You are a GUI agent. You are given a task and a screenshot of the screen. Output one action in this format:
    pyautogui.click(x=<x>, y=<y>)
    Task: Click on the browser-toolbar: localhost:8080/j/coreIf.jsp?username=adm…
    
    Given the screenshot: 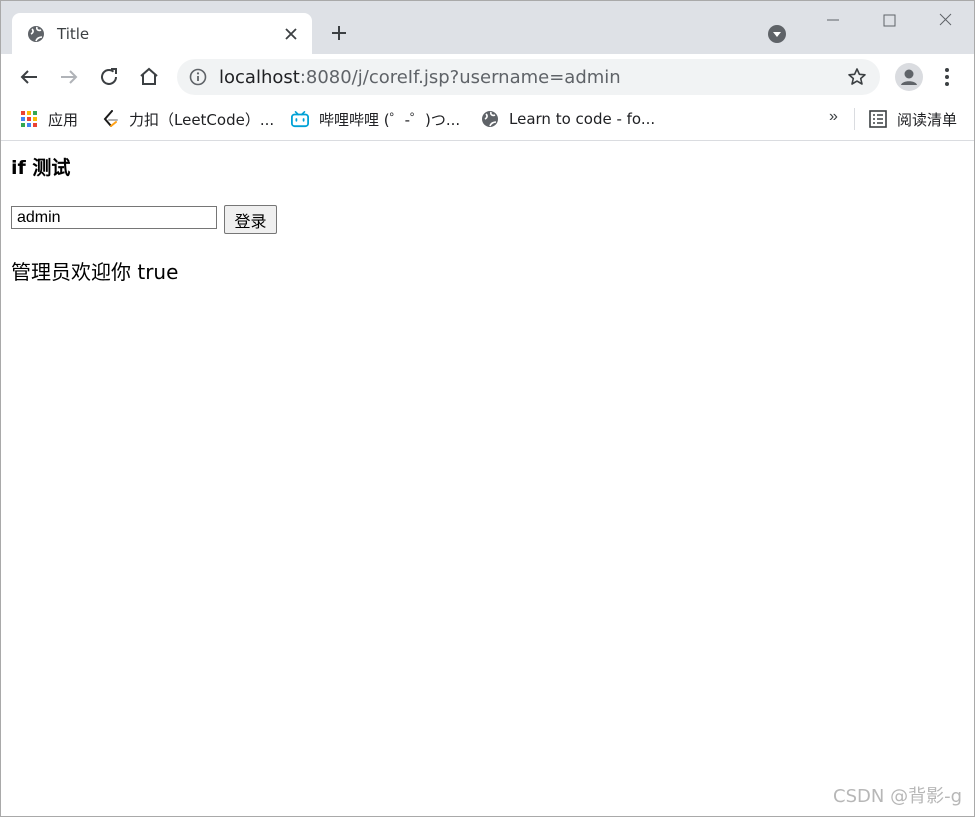 What is the action you would take?
    pyautogui.click(x=487, y=77)
    